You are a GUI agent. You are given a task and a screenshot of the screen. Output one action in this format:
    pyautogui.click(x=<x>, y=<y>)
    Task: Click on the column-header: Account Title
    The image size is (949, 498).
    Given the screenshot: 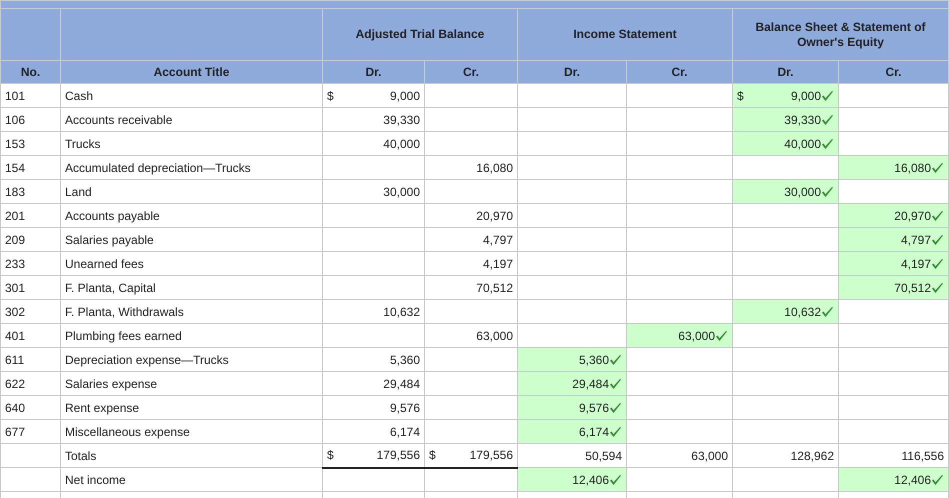 What is the action you would take?
    pyautogui.click(x=191, y=72)
    